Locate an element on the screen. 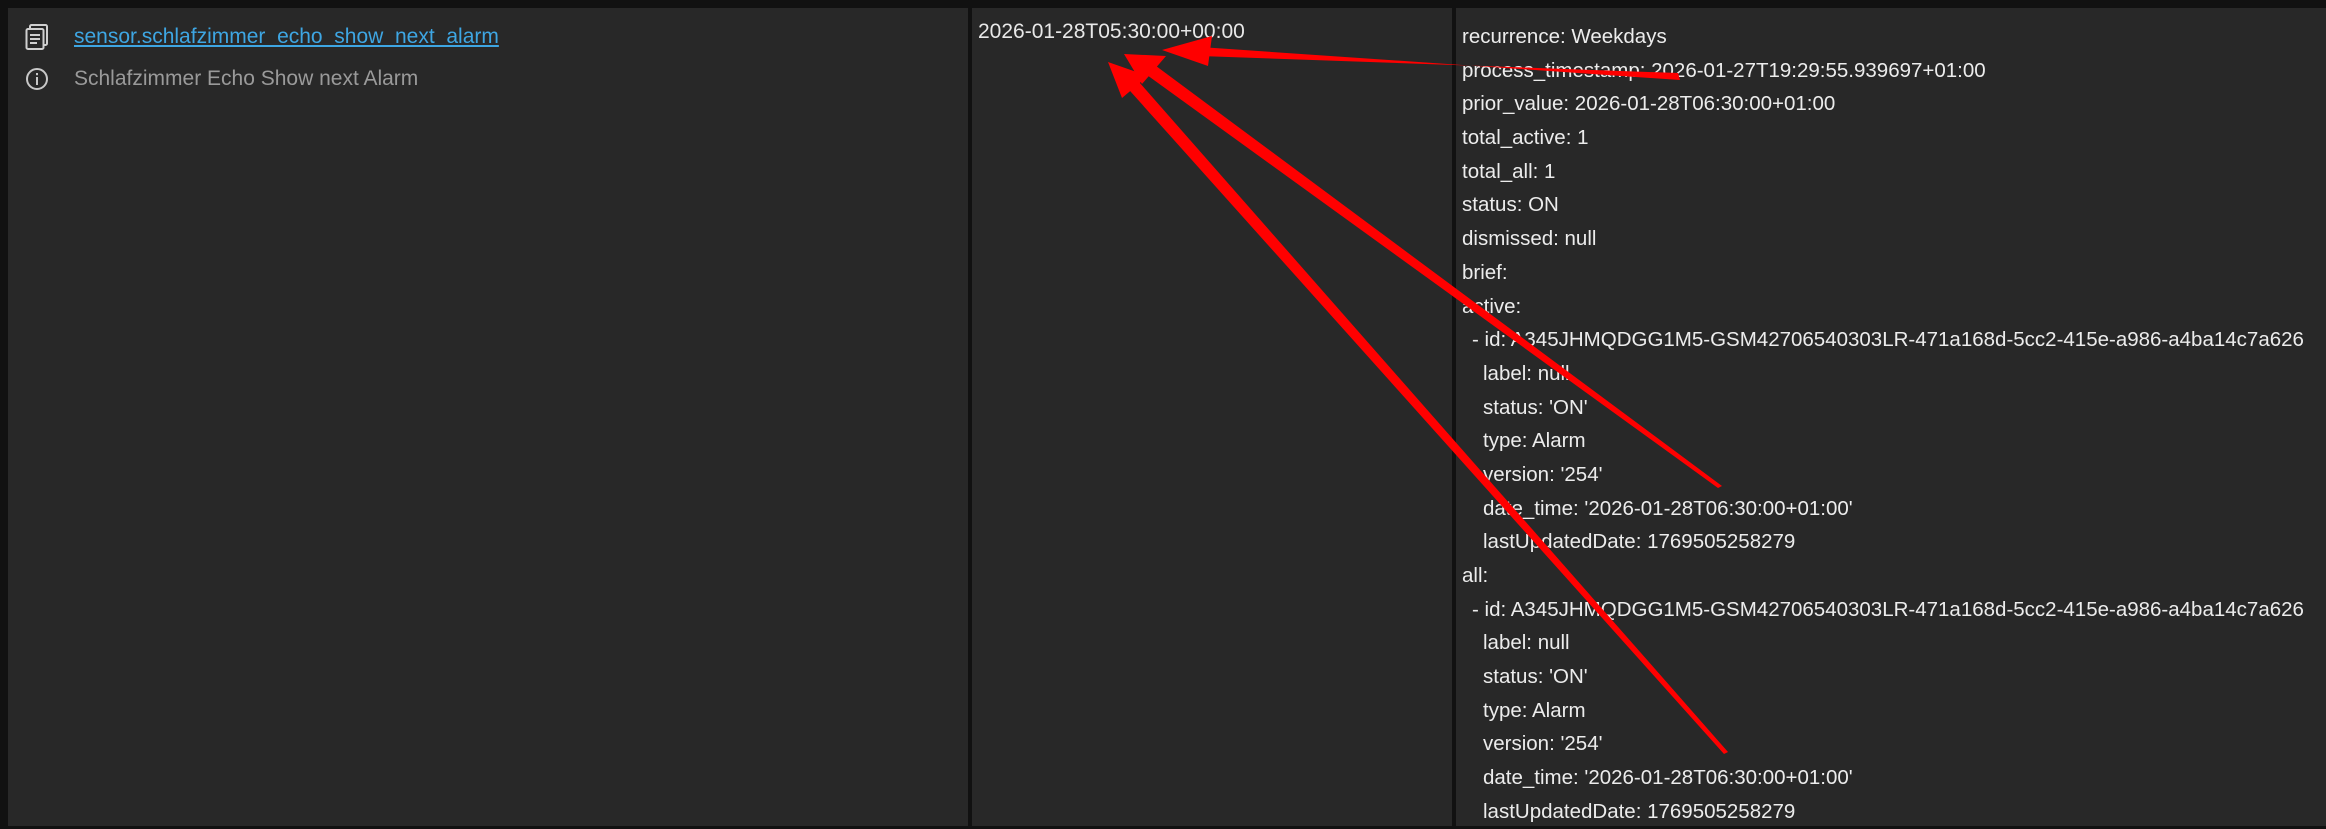 The image size is (2326, 829). entity-id-row: sensor.schlafzimmer_echo_show_next_alarm is located at coordinates (260, 37).